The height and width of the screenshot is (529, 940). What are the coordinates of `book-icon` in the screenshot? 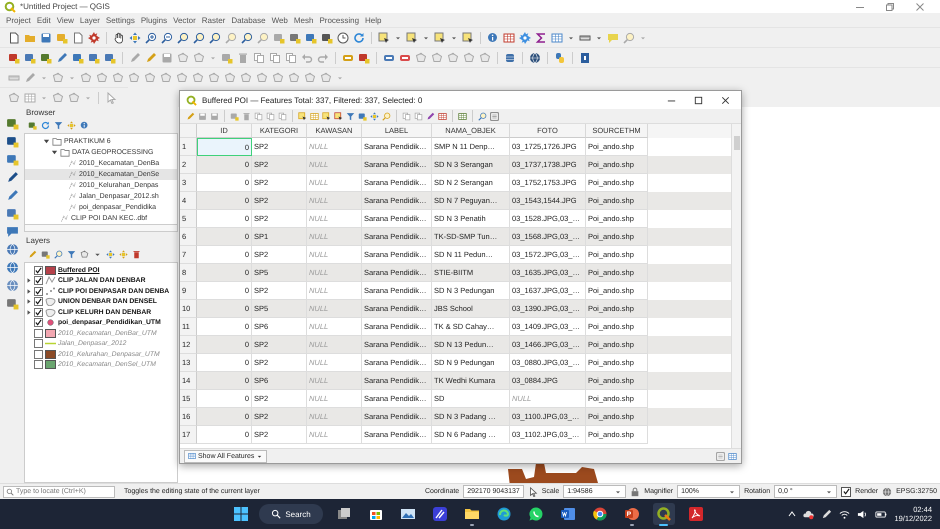 It's located at (585, 58).